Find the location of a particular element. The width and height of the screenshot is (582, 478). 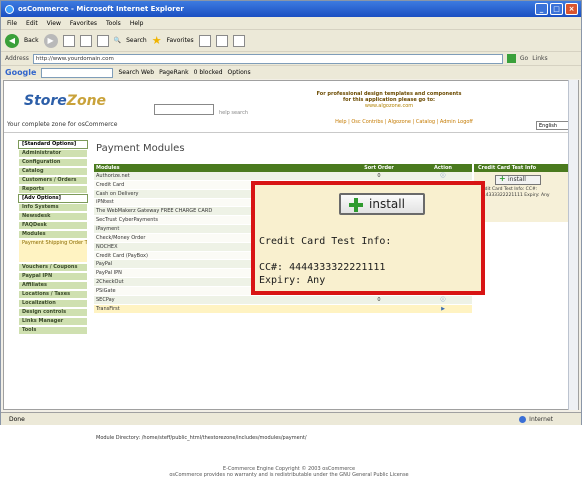

menu-view: View is located at coordinates (54, 23).